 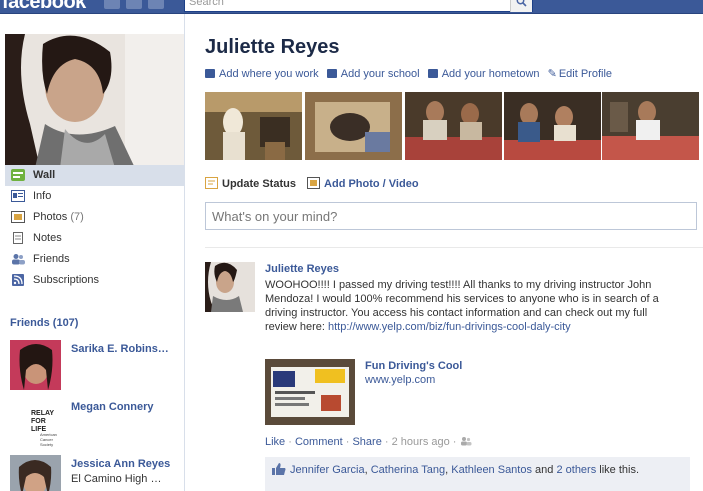 I want to click on search-icon, so click(x=521, y=3).